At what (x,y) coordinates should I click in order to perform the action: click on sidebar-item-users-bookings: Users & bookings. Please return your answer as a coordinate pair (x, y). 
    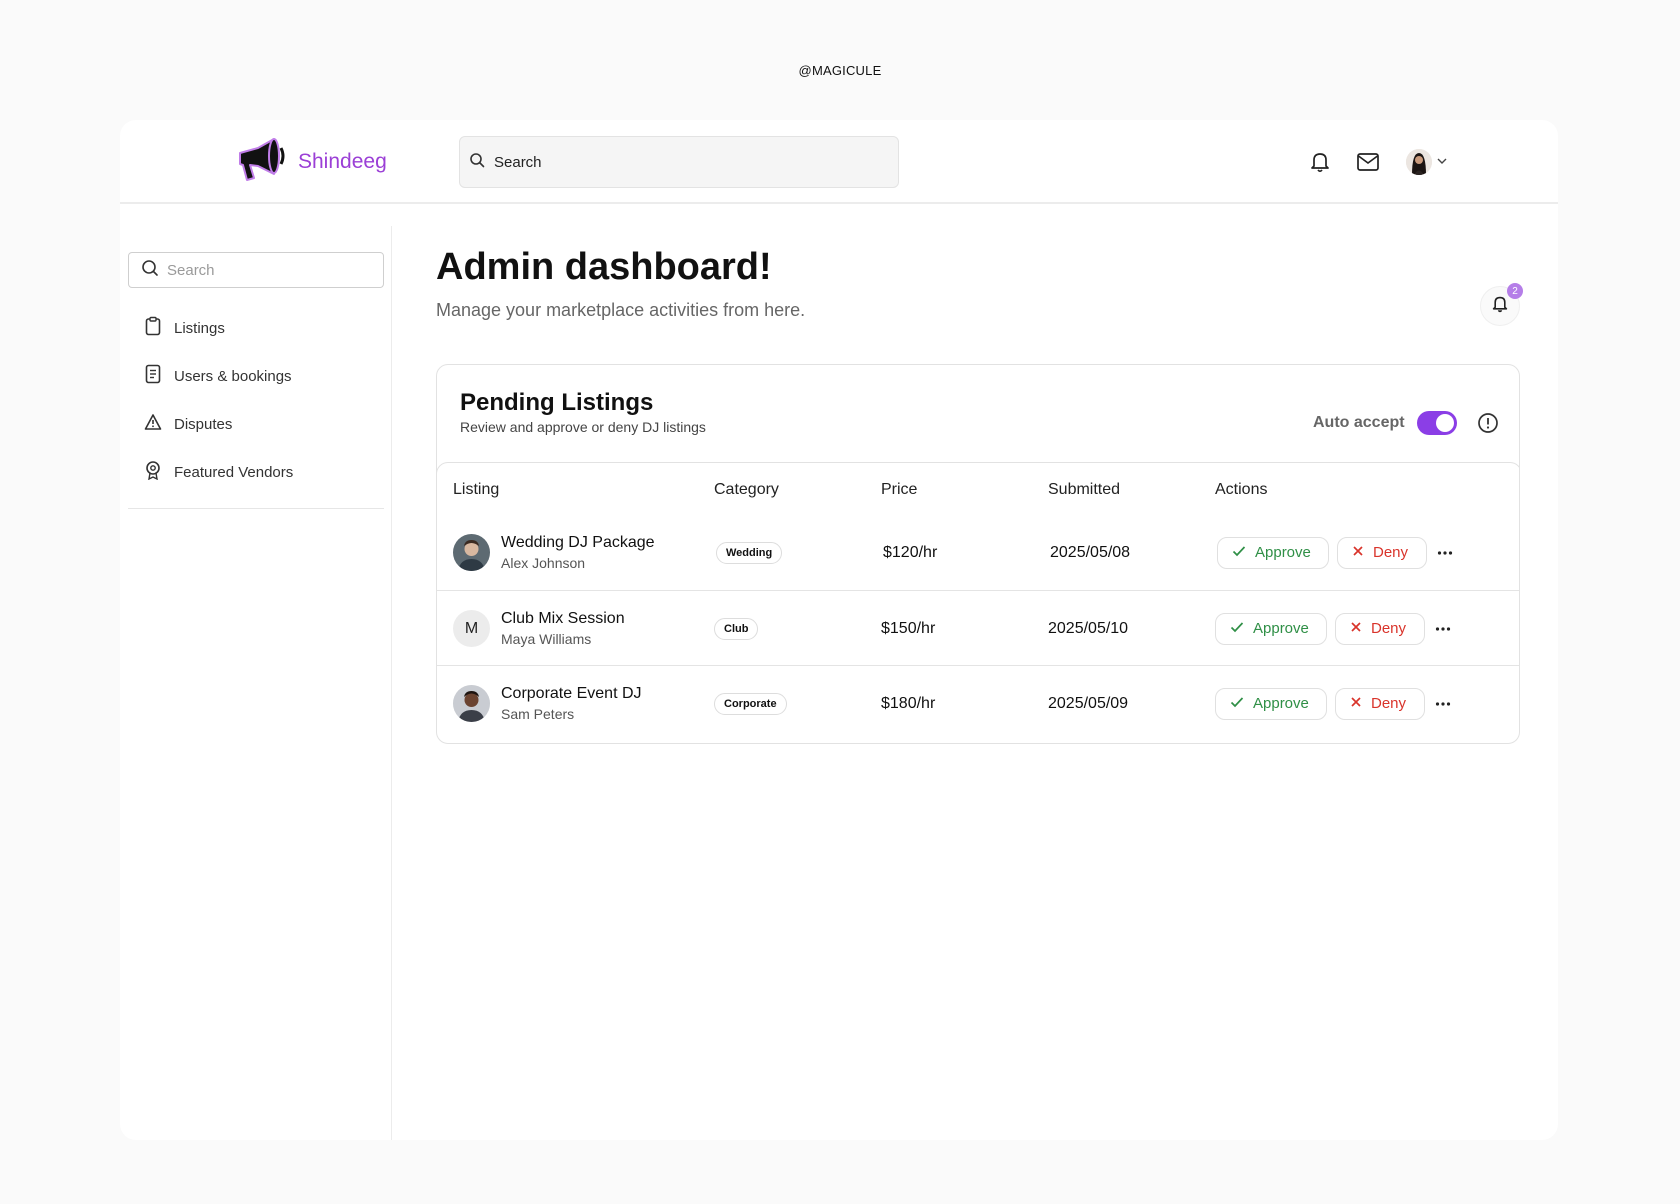
    Looking at the image, I should click on (256, 376).